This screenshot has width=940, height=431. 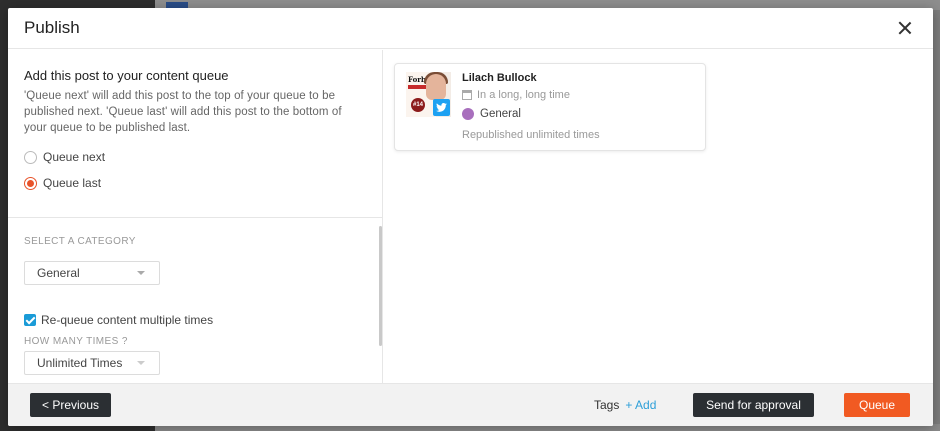 I want to click on modal-header: Publish, so click(x=470, y=28).